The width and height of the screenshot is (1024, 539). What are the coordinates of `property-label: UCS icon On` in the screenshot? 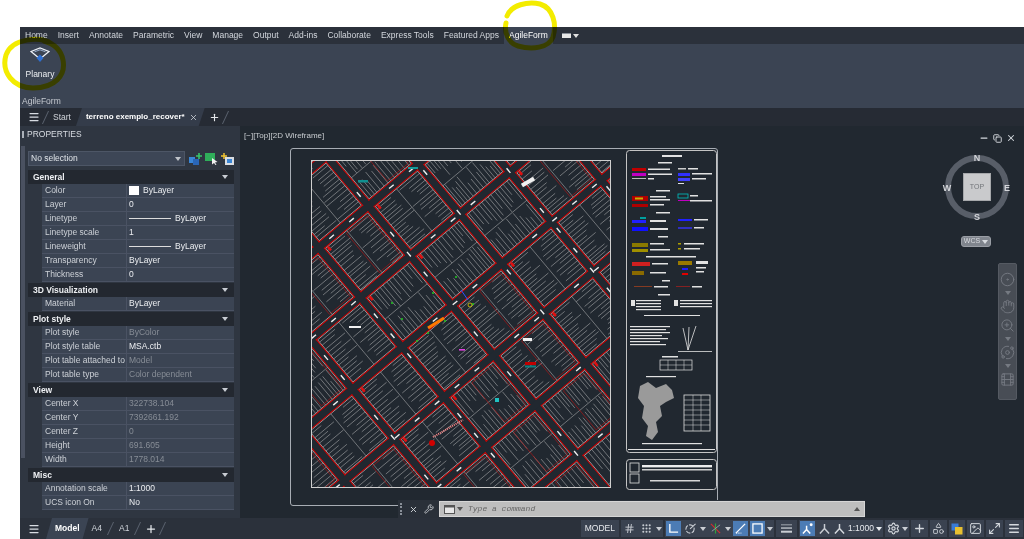 It's located at (84, 503).